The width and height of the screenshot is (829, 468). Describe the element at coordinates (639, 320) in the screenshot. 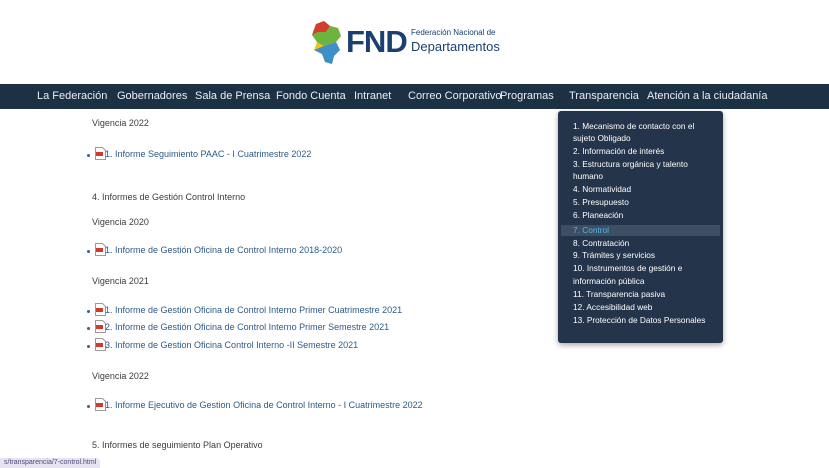

I see `dropdown-item-proteccion-datos: 13. Protección de Datos Personales` at that location.